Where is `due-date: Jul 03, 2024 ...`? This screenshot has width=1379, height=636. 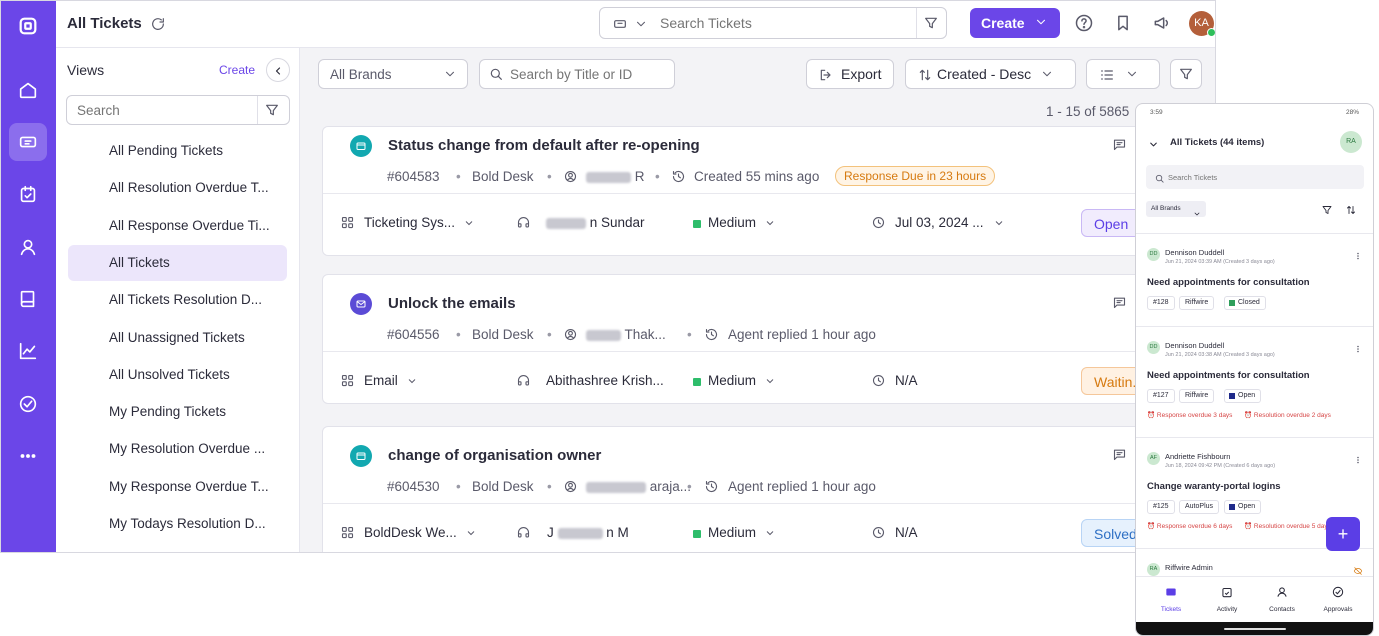
due-date: Jul 03, 2024 ... is located at coordinates (950, 222).